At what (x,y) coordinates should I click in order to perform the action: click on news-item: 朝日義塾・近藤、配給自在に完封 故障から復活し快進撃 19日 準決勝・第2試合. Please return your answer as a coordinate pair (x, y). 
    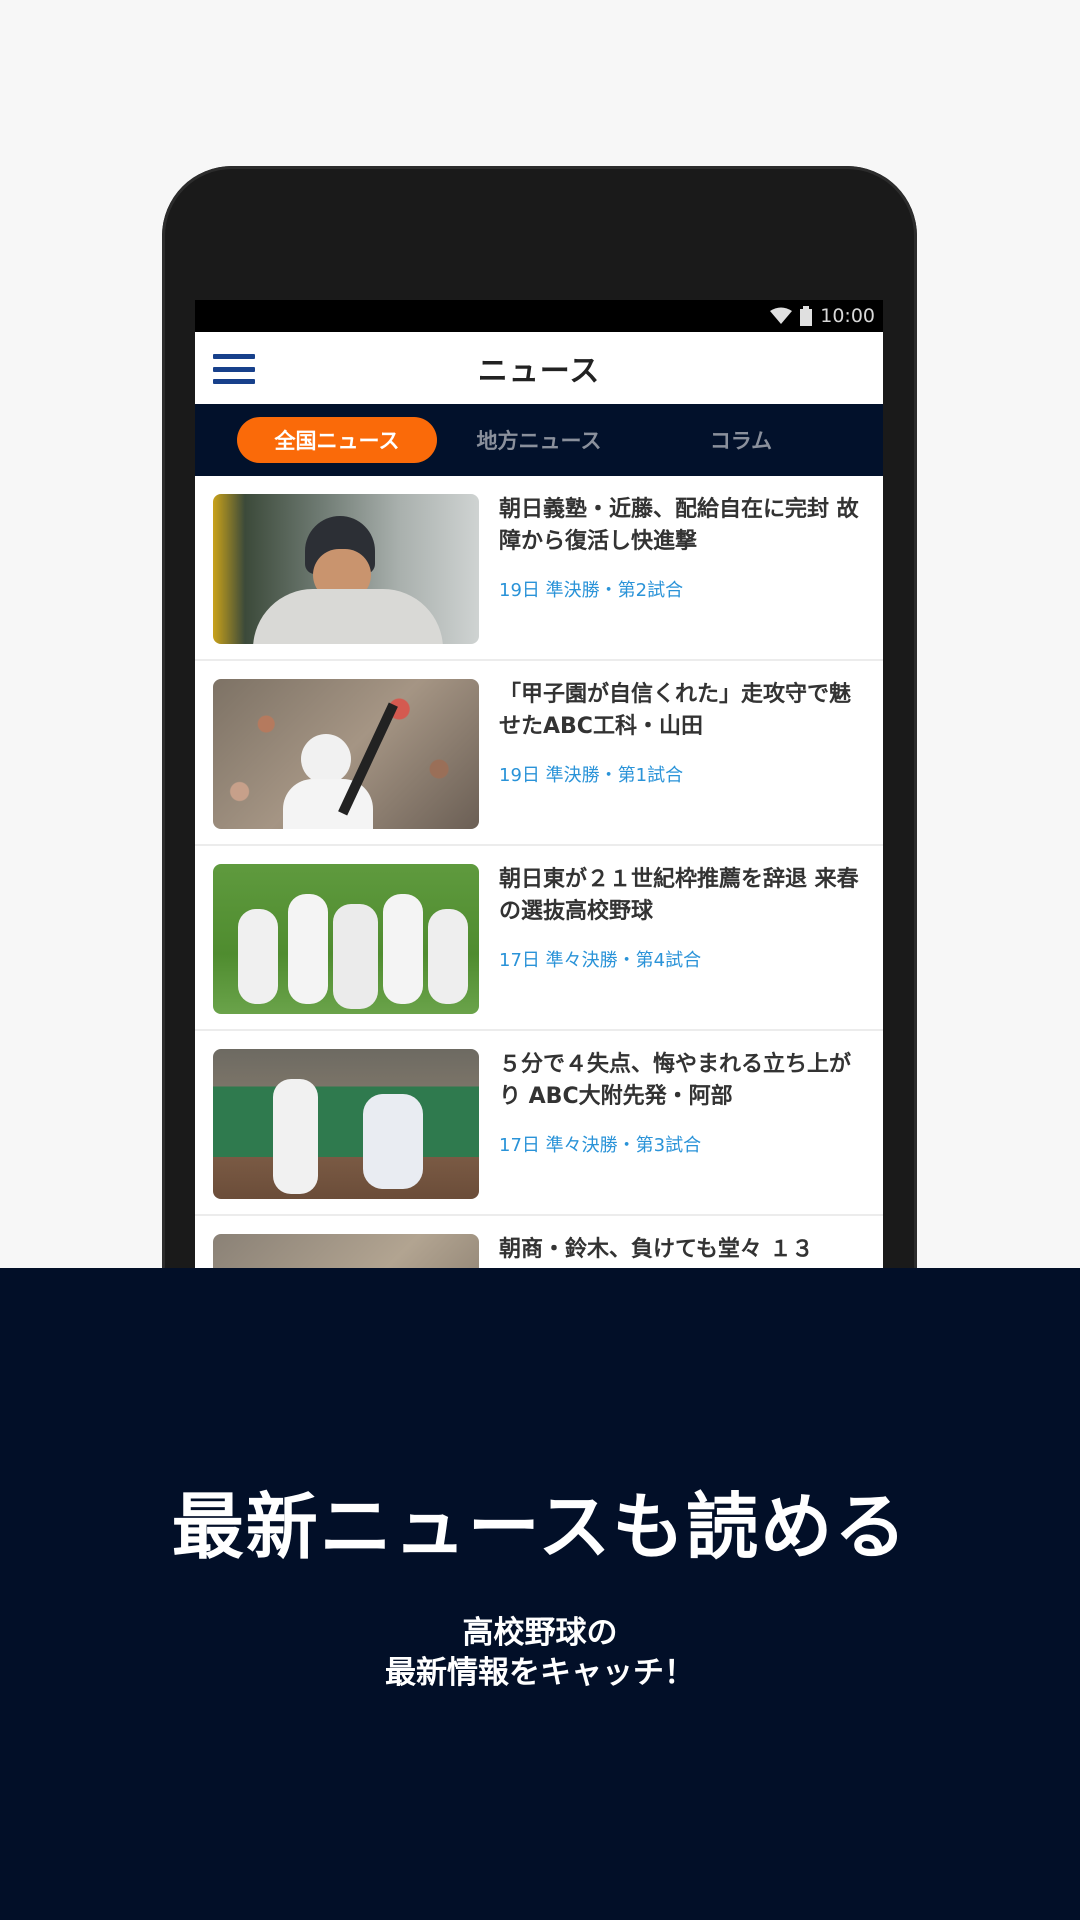
    Looking at the image, I should click on (539, 568).